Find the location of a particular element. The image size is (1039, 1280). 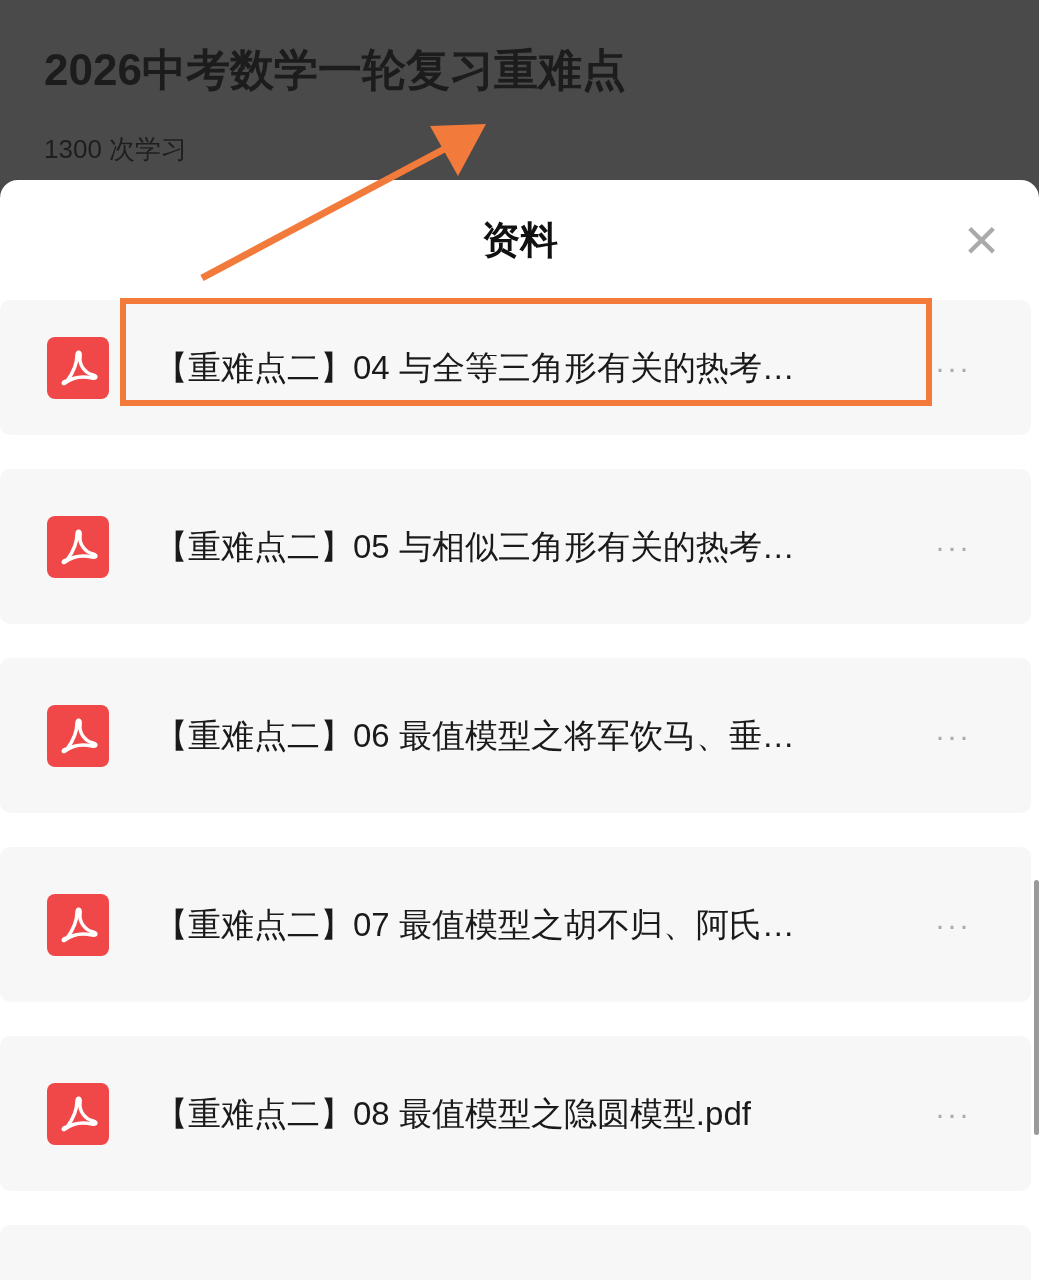

file-row: 【重难点二】06 最值模型之将军饮马、垂… ··· is located at coordinates (515, 735).